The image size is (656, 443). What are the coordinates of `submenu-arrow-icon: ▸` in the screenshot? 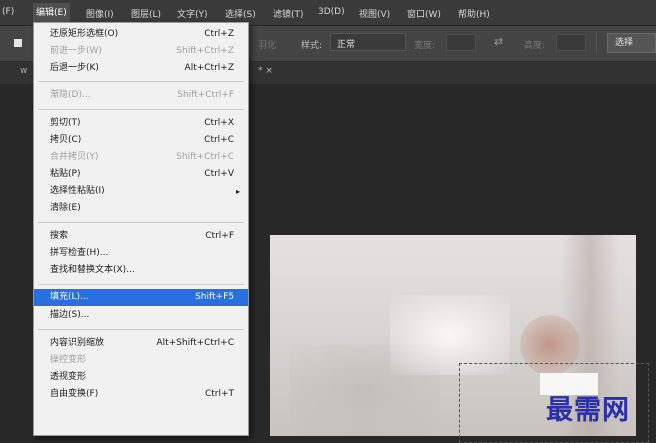 It's located at (237, 191).